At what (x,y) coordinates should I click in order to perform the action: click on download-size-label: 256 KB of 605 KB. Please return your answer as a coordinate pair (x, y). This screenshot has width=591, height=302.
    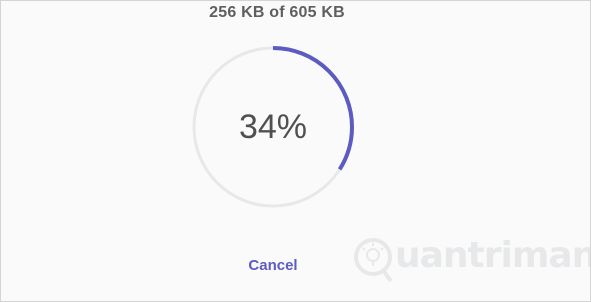
    Looking at the image, I should click on (277, 12).